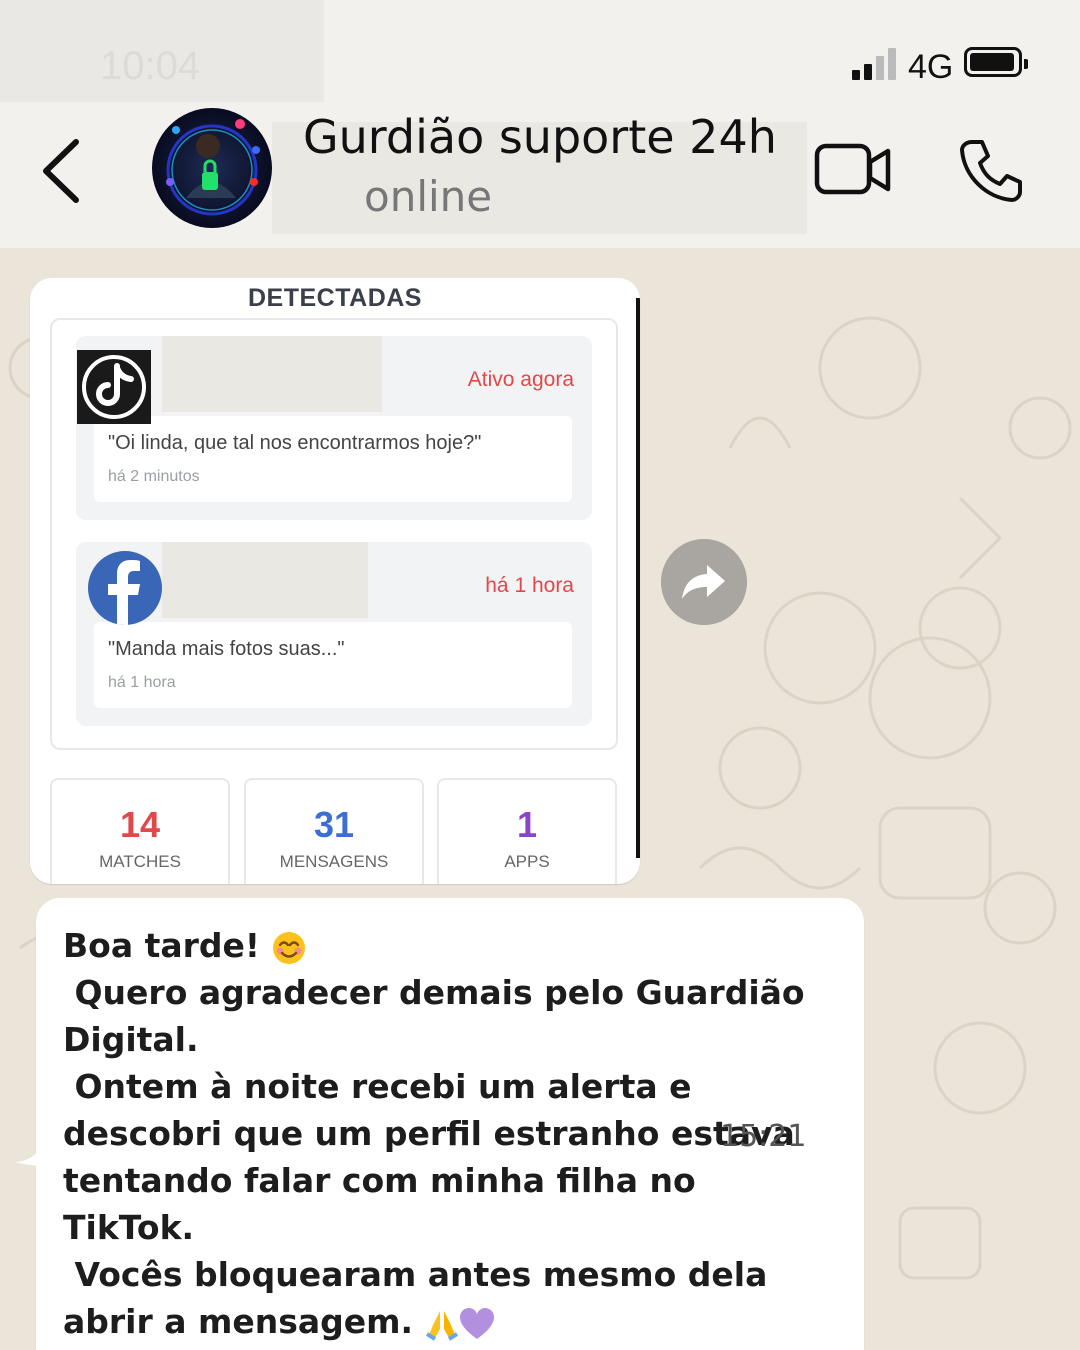  I want to click on detected-title: DETECTADAS, so click(335, 298).